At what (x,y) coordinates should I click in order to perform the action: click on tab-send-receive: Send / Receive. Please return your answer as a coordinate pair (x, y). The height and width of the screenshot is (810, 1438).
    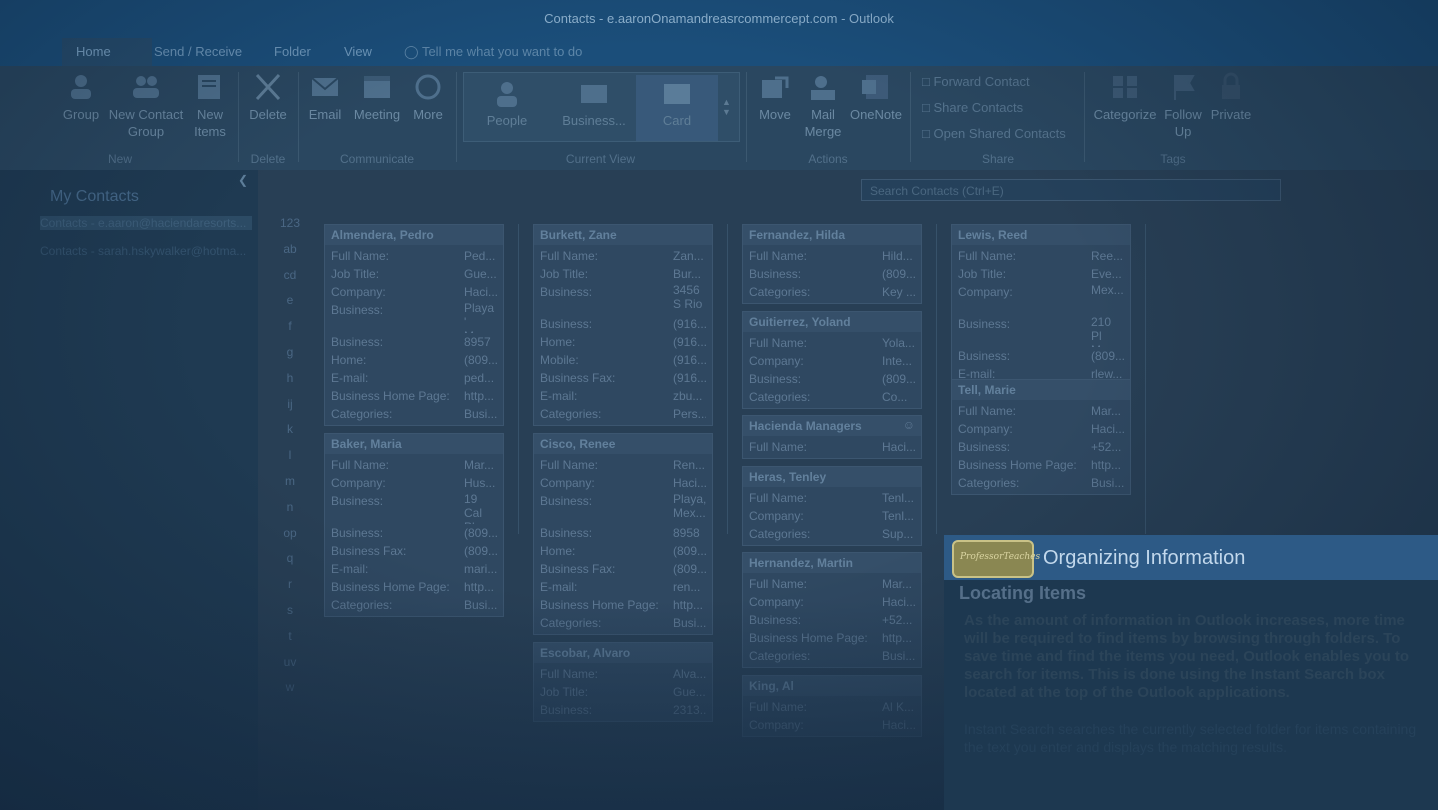
    Looking at the image, I should click on (198, 52).